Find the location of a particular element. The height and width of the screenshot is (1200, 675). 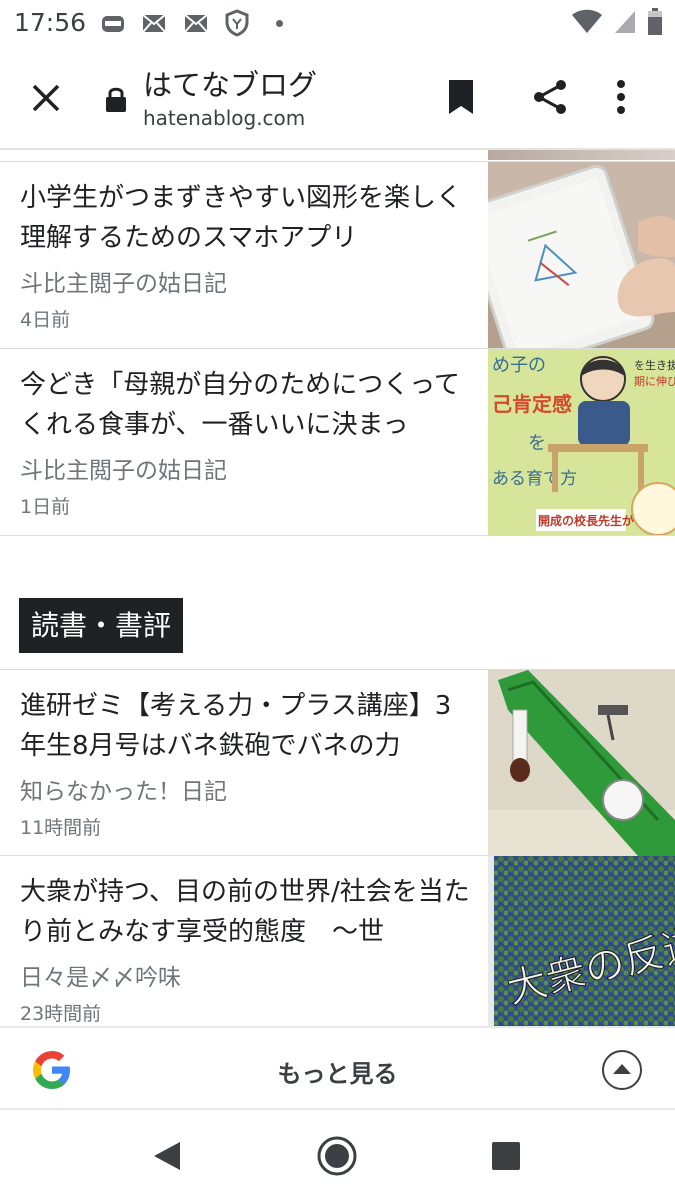

book-text: ある育て方 is located at coordinates (534, 479).